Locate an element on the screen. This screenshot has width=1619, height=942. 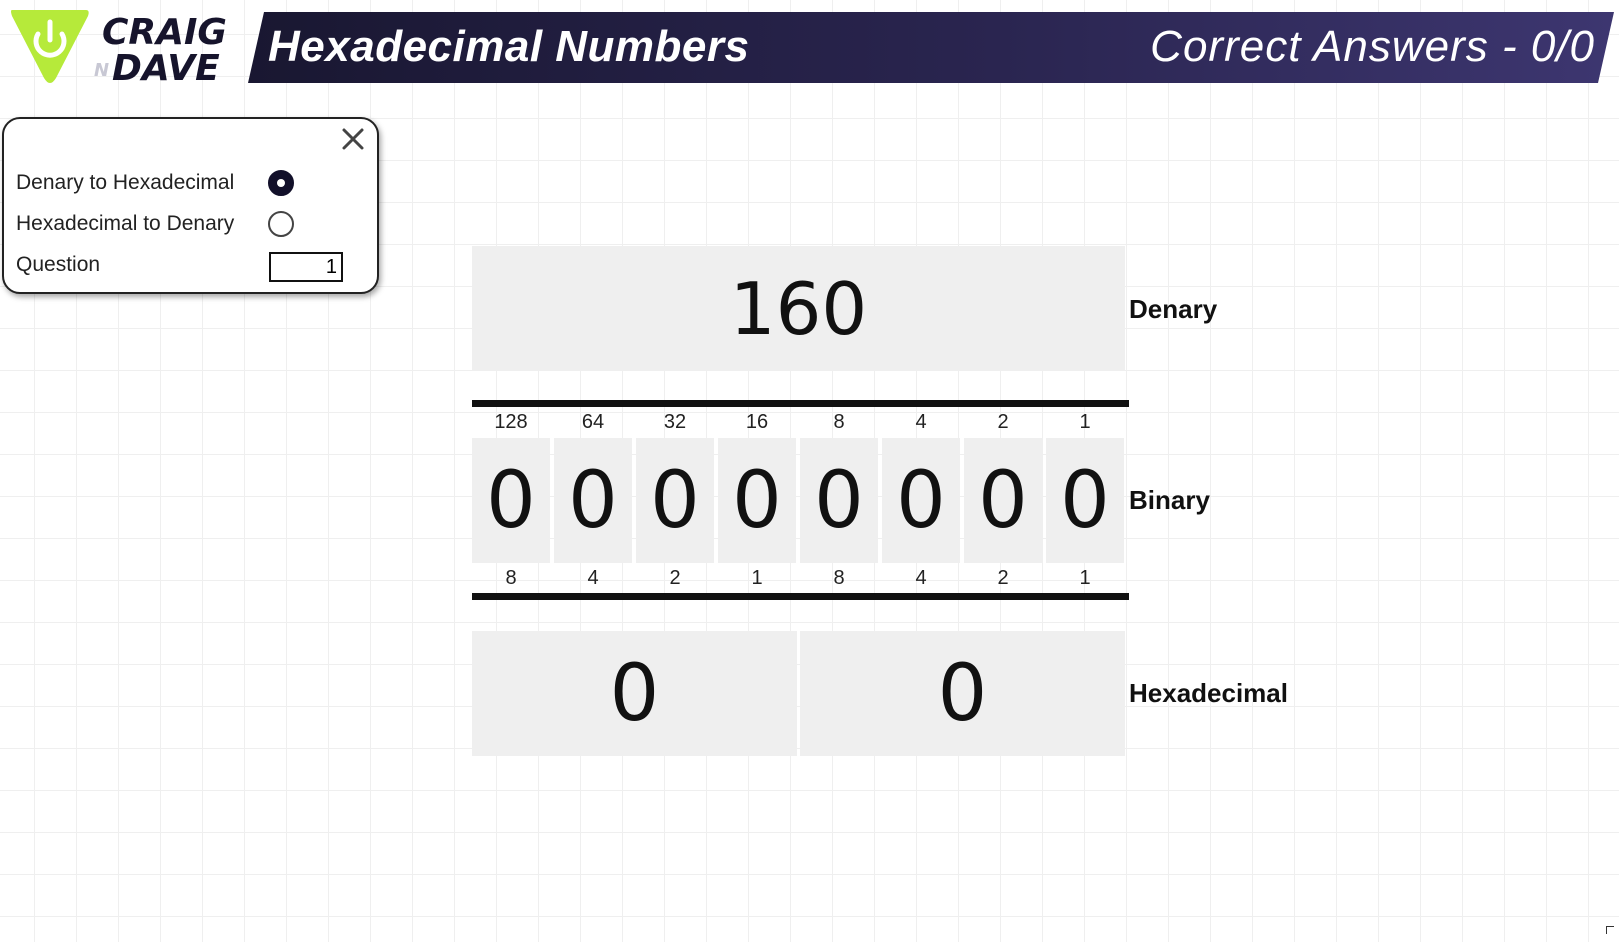
bit-box-2: 0 is located at coordinates (1003, 500).